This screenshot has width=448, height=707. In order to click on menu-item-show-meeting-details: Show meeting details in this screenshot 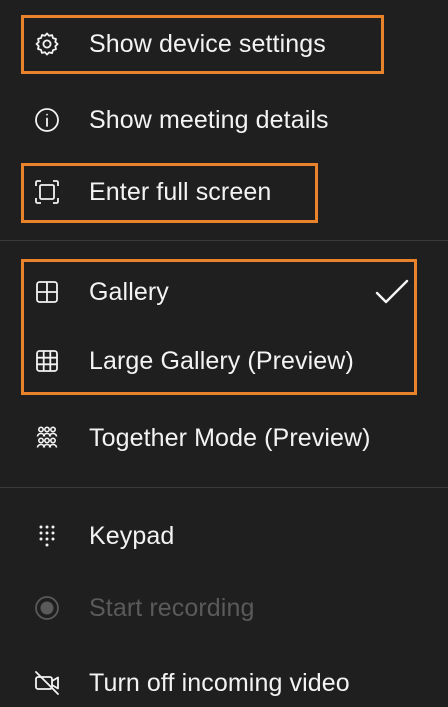, I will do `click(224, 120)`.